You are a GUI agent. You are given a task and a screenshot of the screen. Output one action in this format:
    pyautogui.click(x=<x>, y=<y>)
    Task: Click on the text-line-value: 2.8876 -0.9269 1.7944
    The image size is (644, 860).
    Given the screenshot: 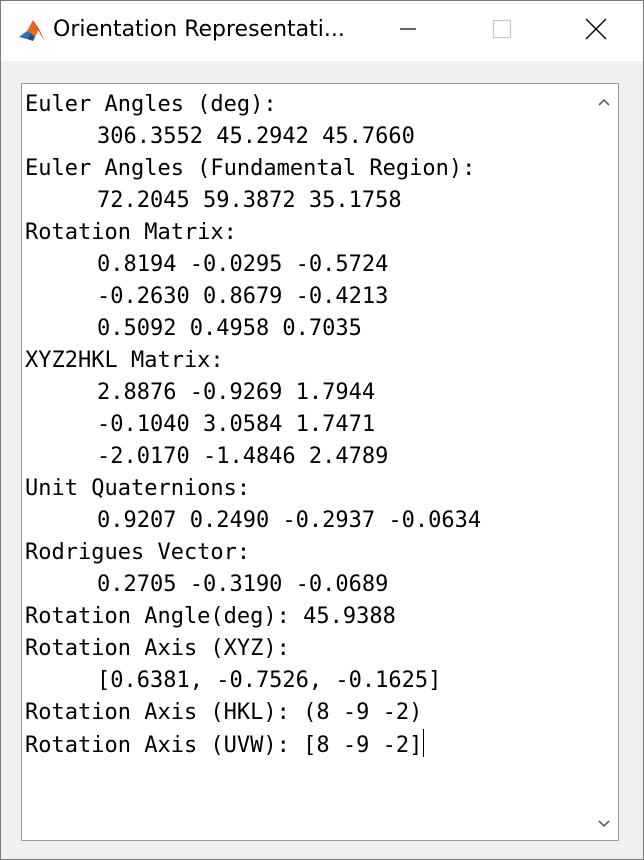 What is the action you would take?
    pyautogui.click(x=236, y=392)
    